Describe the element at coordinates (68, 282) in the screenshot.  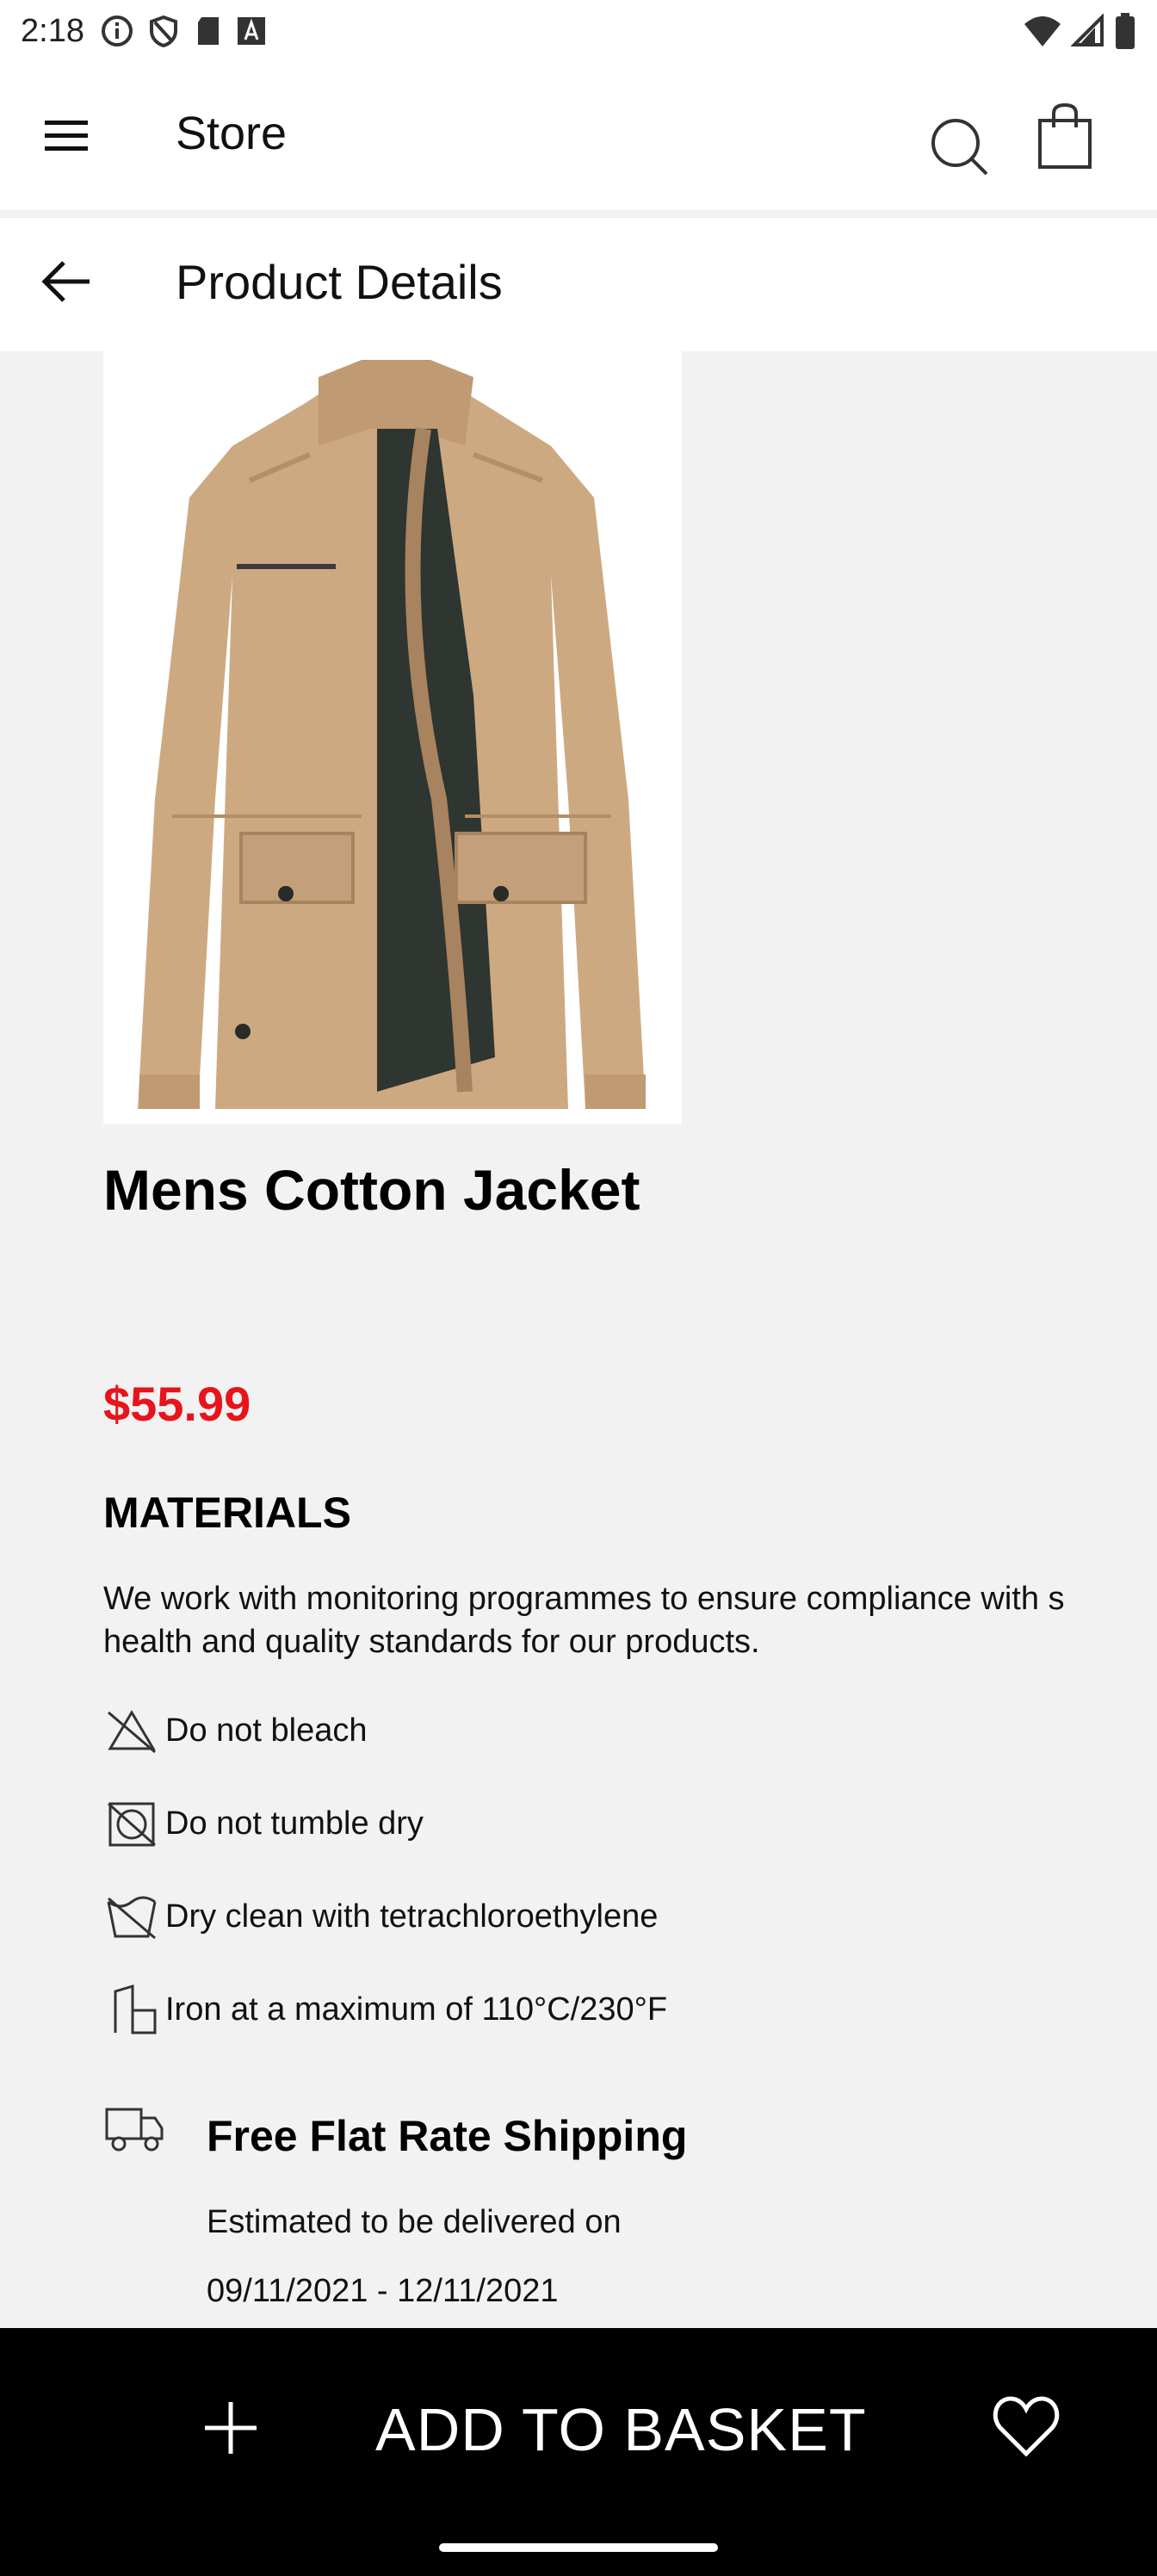
I see `back-arrow-icon` at that location.